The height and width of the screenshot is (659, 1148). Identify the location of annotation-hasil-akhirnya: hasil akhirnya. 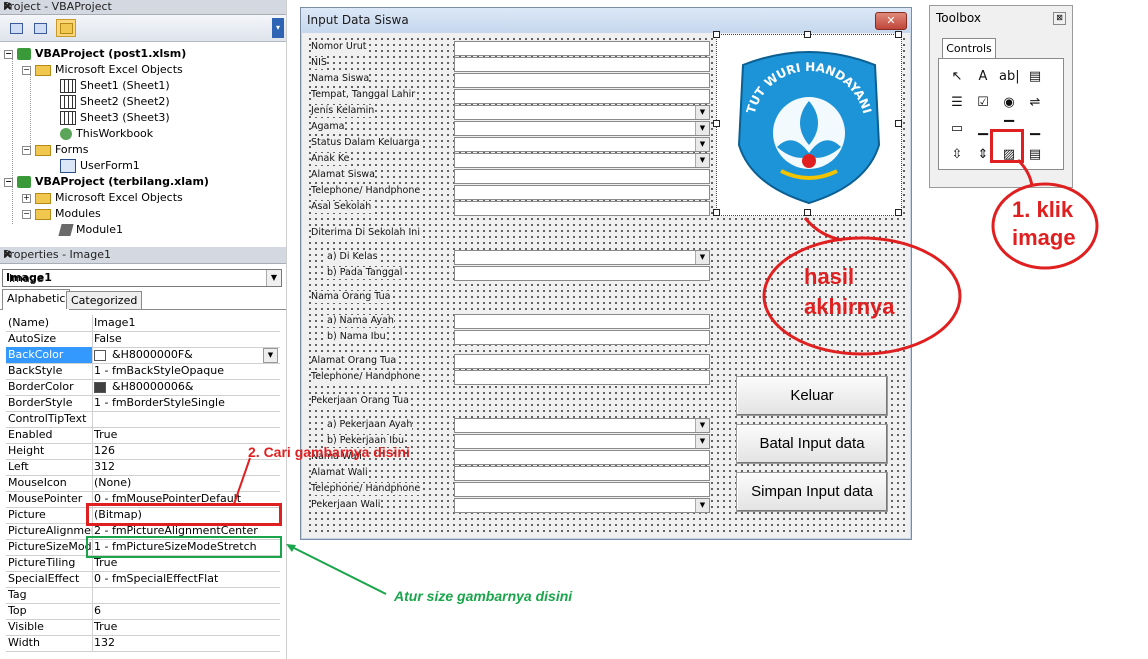
(849, 291).